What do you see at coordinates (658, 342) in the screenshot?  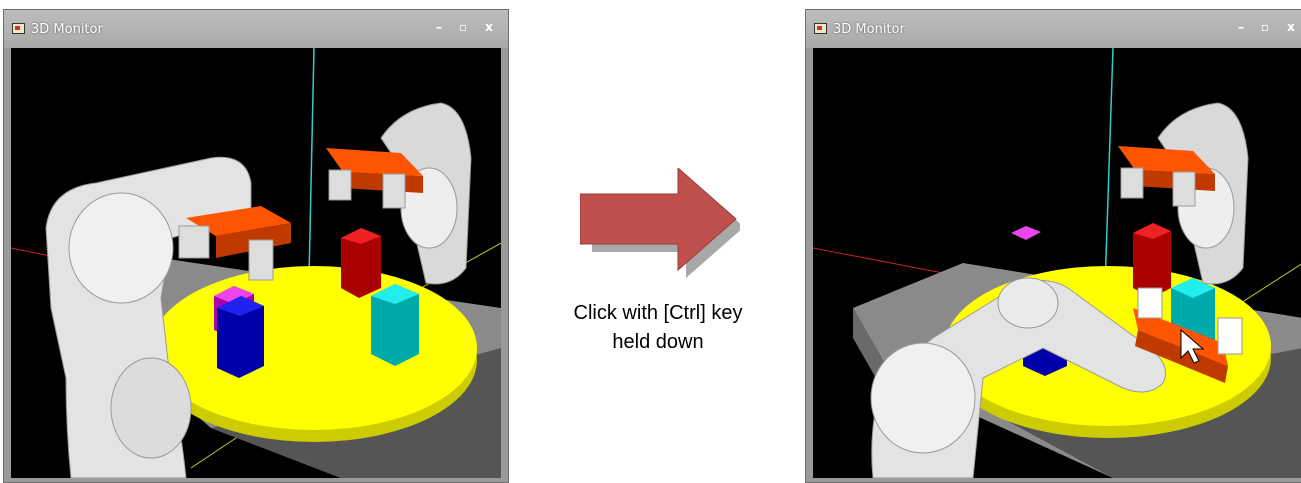 I see `caption-line-2: held down` at bounding box center [658, 342].